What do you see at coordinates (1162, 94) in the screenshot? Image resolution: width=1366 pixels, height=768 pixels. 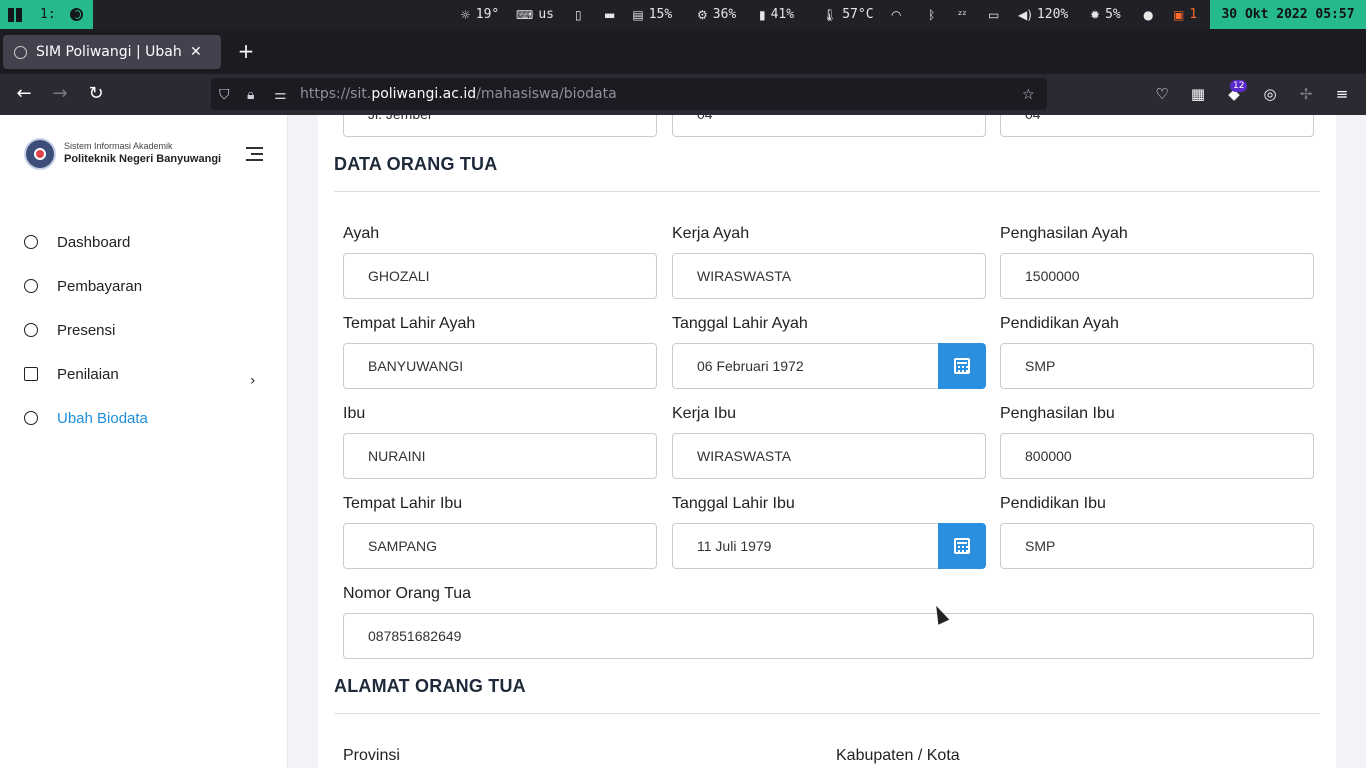 I see `pocket-icon: ♡` at bounding box center [1162, 94].